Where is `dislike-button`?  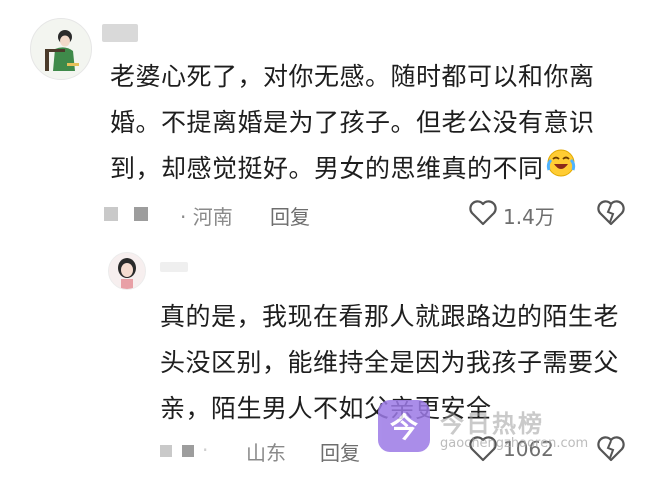
dislike-button is located at coordinates (611, 215).